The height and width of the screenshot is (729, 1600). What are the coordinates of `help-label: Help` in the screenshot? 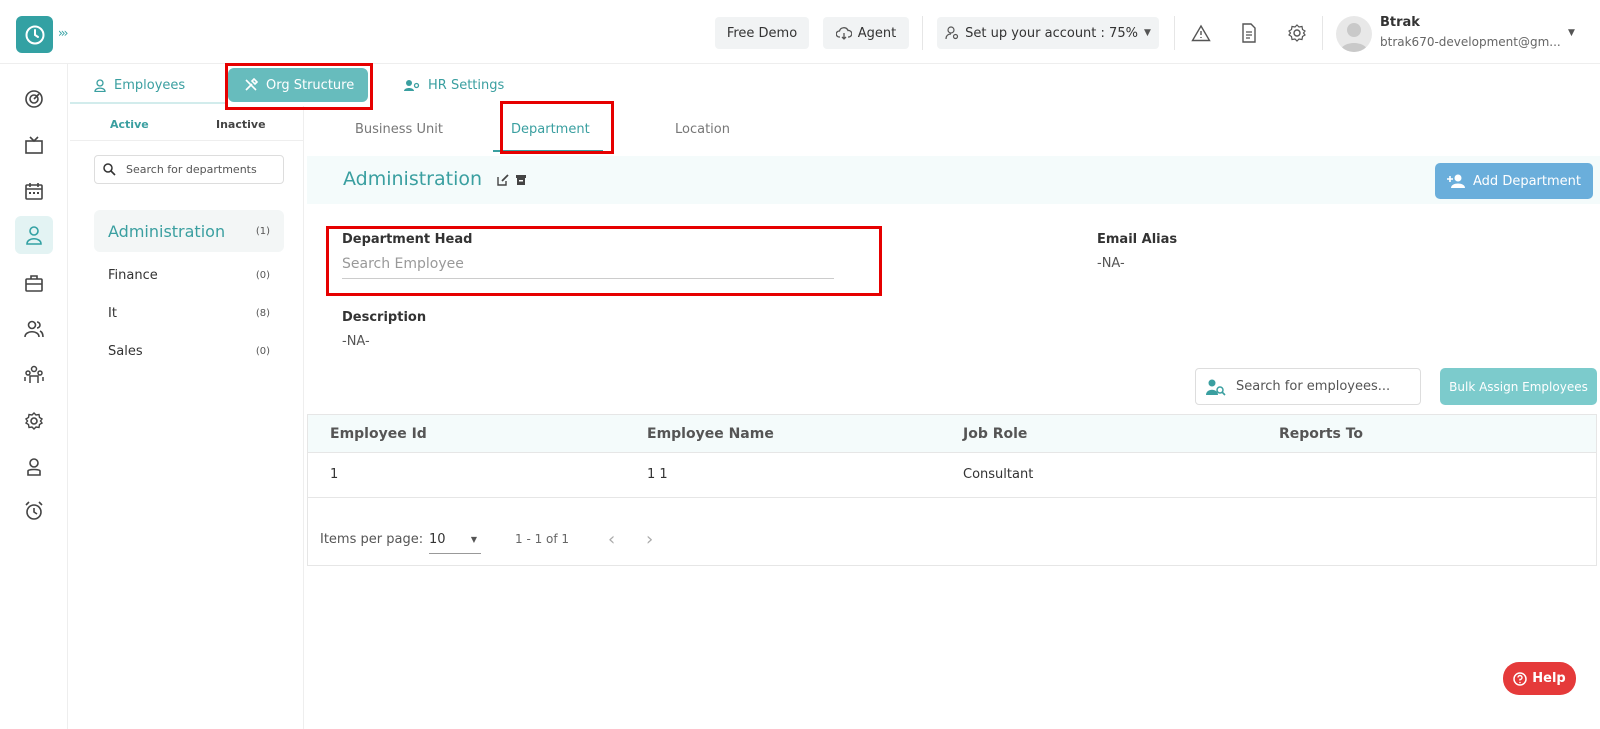 It's located at (1549, 678).